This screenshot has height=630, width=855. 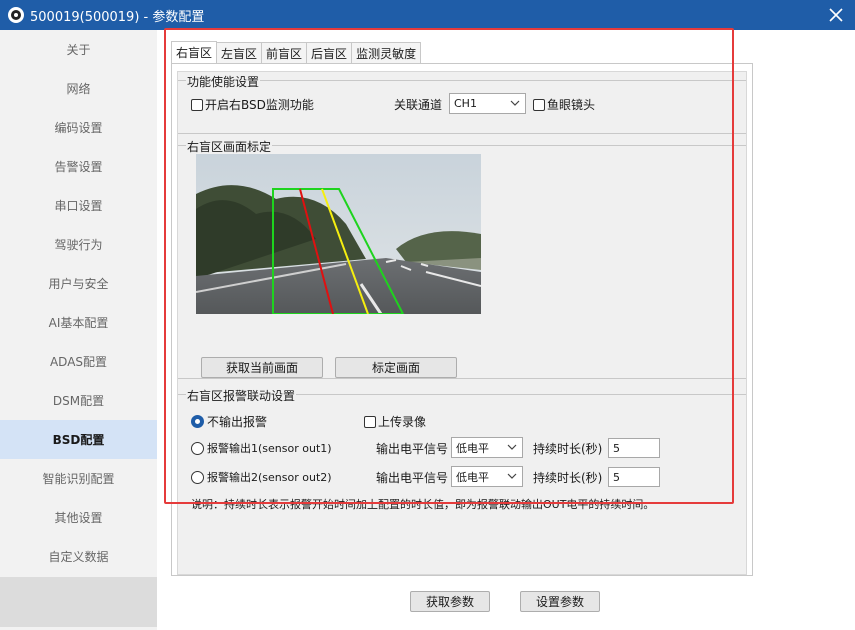 What do you see at coordinates (465, 103) in the screenshot?
I see `channel-select-value: CH1` at bounding box center [465, 103].